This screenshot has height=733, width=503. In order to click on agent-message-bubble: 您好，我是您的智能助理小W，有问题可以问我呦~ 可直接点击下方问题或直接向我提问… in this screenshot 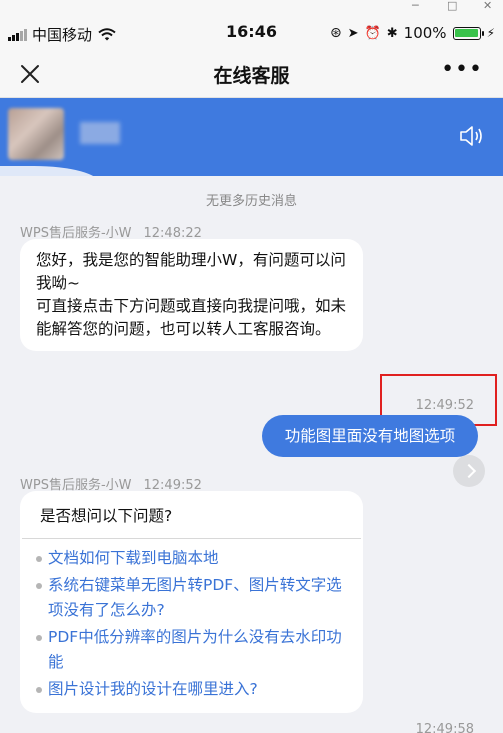, I will do `click(191, 295)`.